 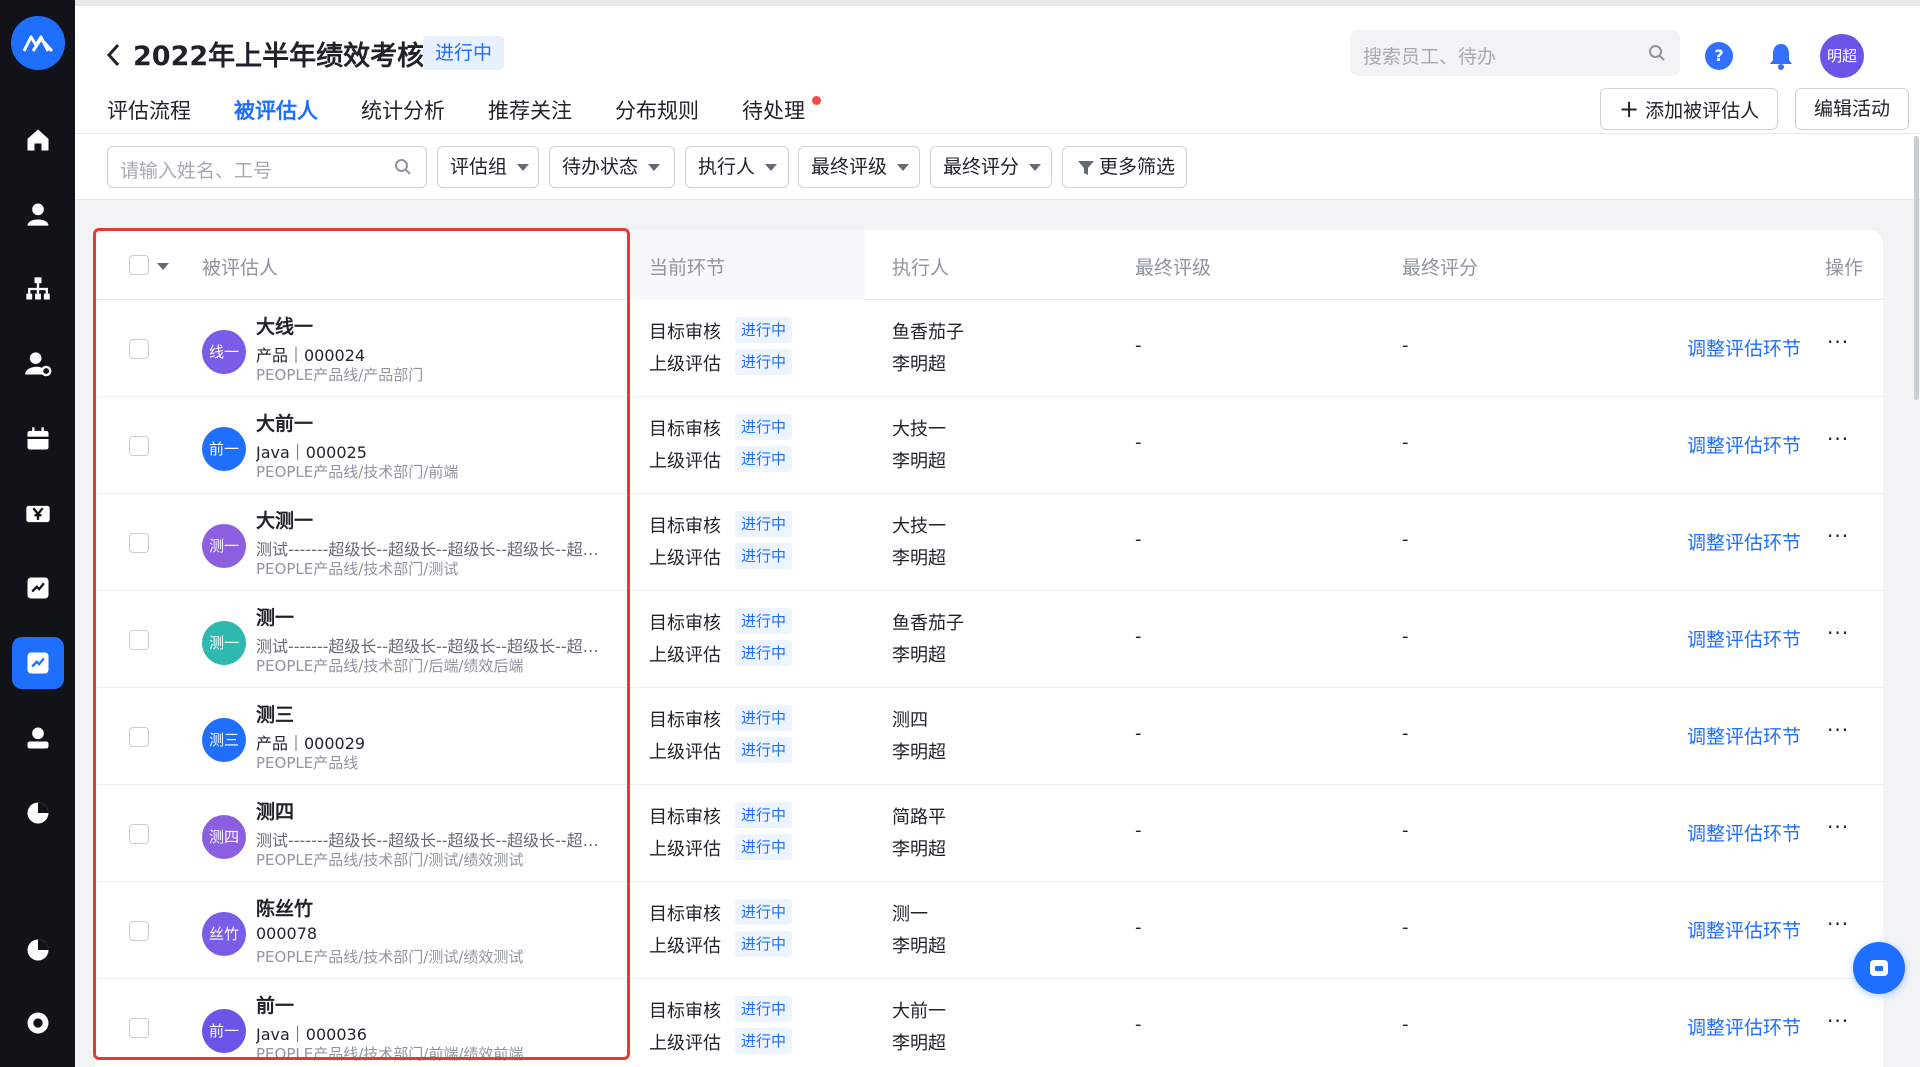 I want to click on evaluatee-department: PEOPLE产品线/技术部门/后端/绩效后端, so click(x=390, y=666).